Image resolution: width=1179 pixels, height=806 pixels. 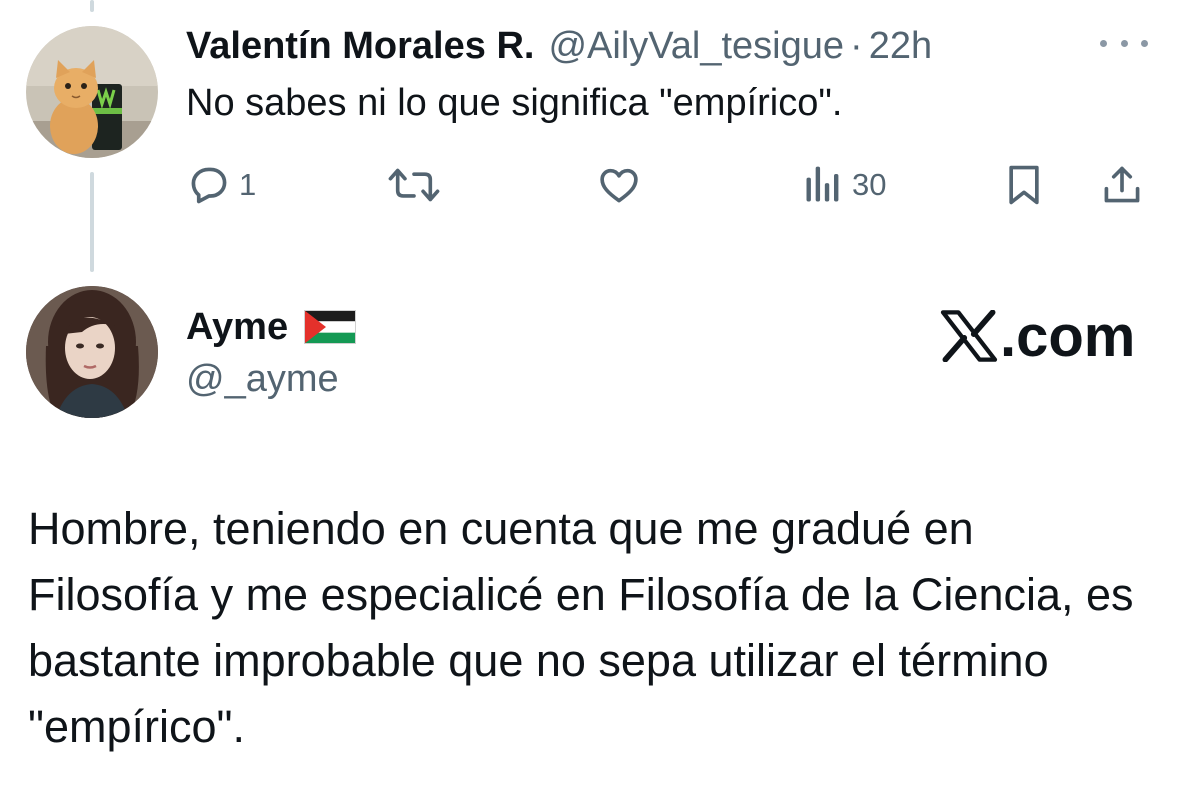 I want to click on reply-count: 1, so click(x=248, y=184).